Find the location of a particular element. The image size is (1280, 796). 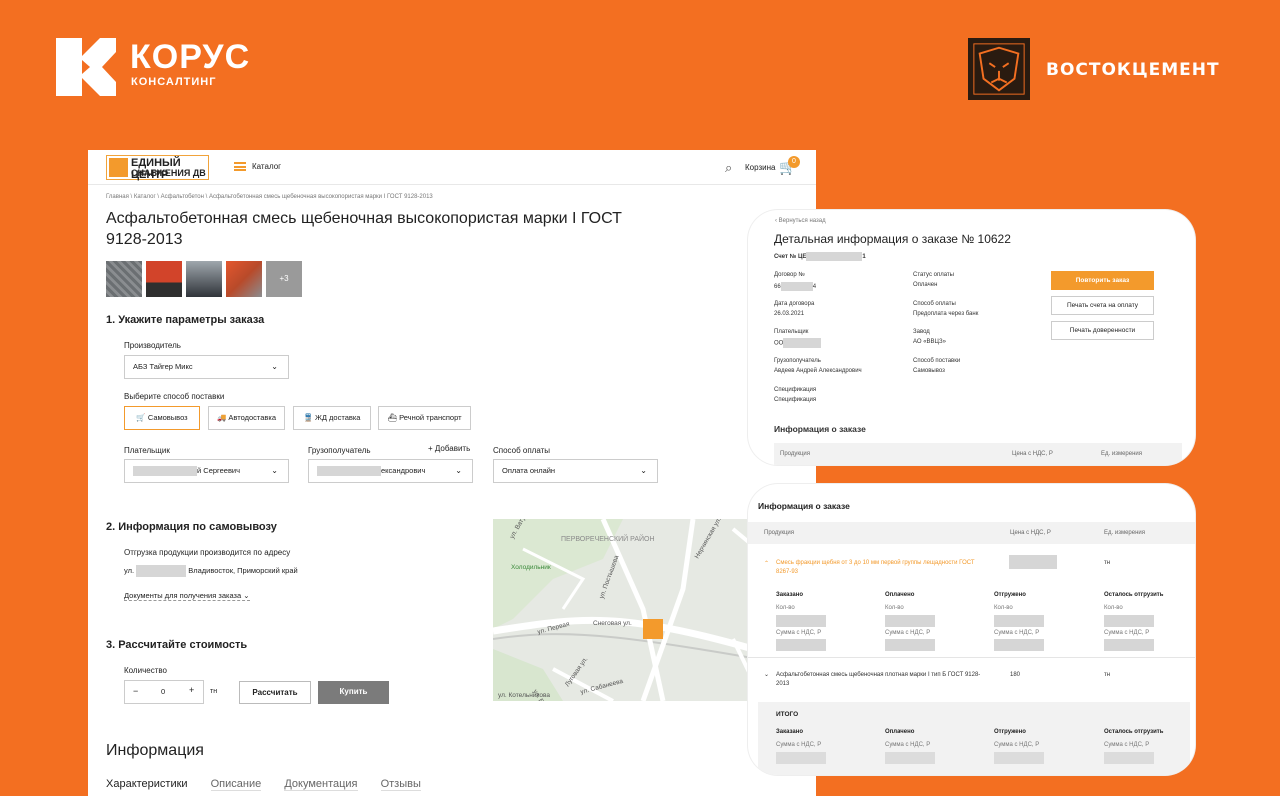

back-link: ‹ Вернуться назад is located at coordinates (800, 221).